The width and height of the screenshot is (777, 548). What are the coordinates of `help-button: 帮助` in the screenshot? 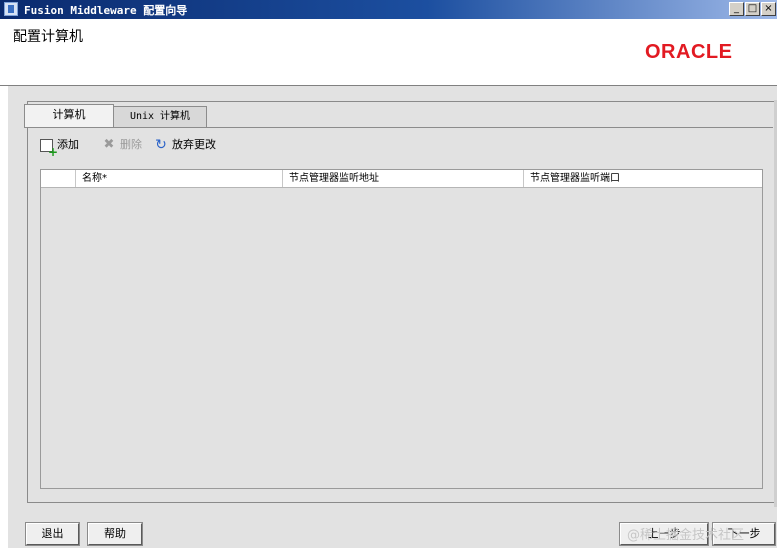 It's located at (115, 534).